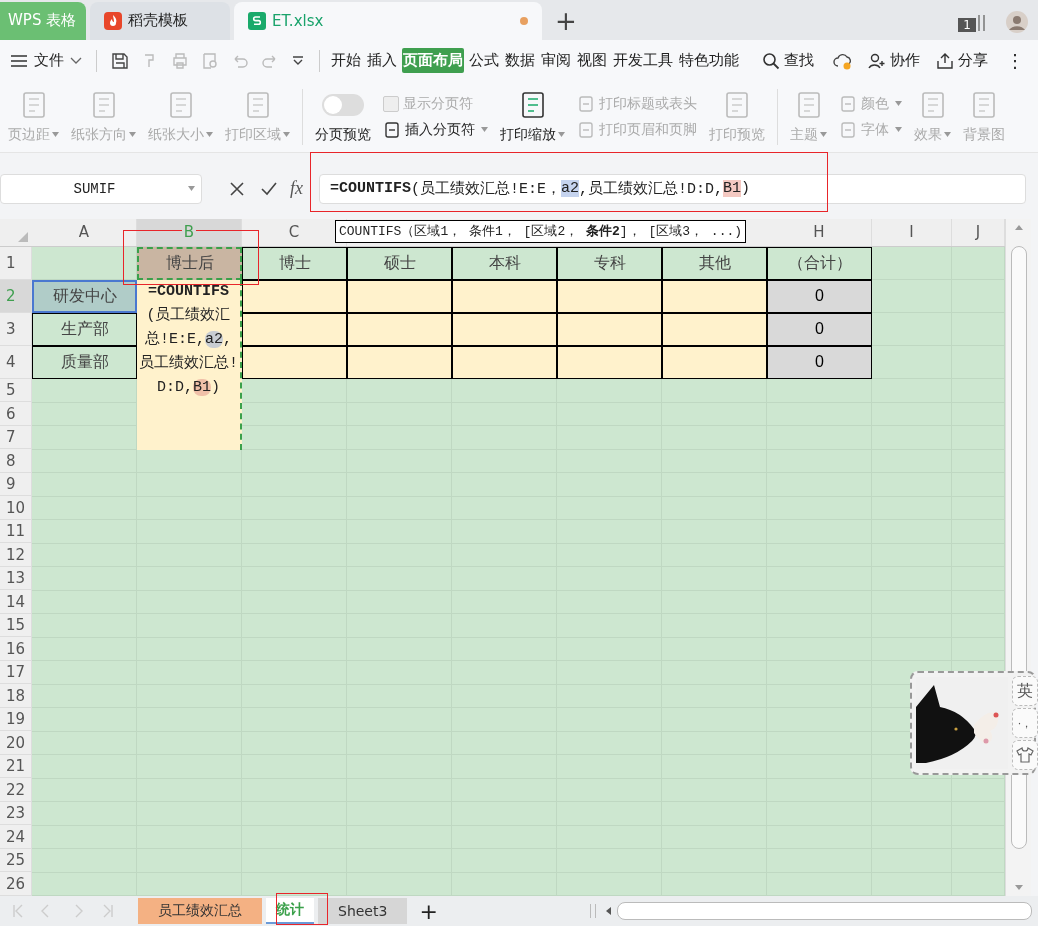 The width and height of the screenshot is (1038, 926). I want to click on formula-input: =COUNTIFS(员工绩效汇总!E:E，a2,员工绩效汇总!D:D,B1), so click(672, 188).